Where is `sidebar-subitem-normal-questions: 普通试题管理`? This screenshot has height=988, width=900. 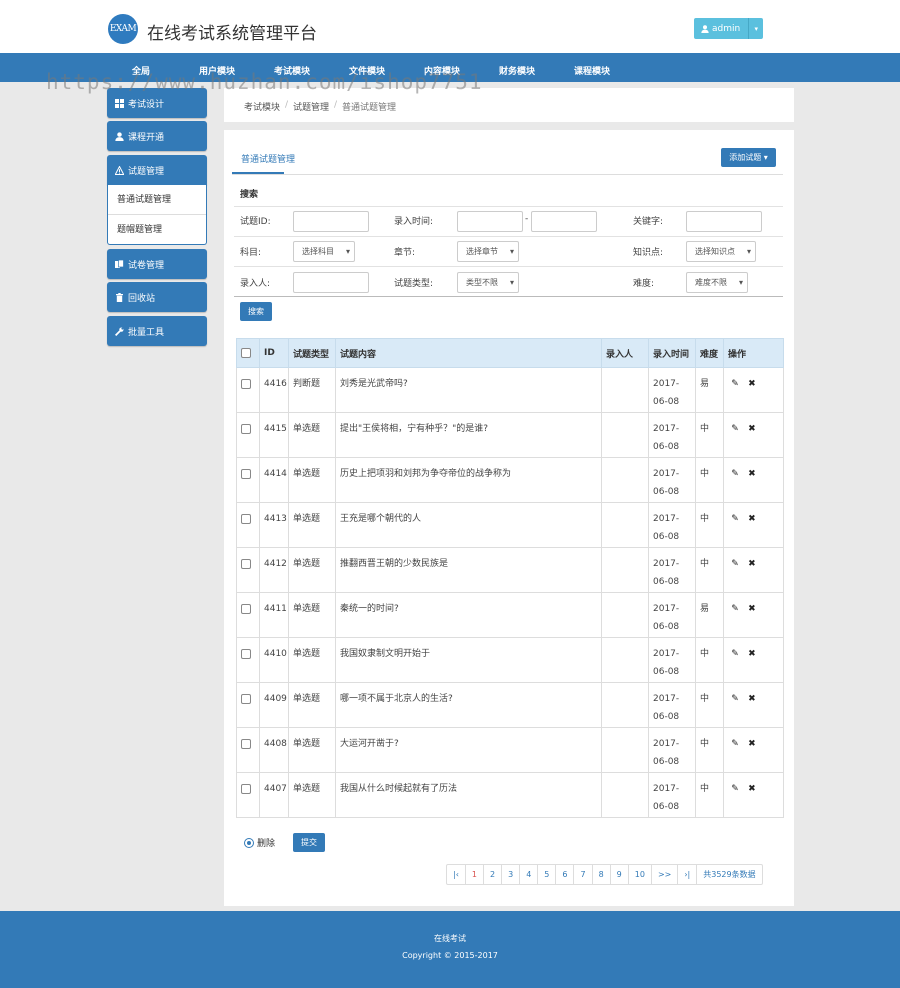
sidebar-subitem-normal-questions: 普通试题管理 is located at coordinates (157, 200).